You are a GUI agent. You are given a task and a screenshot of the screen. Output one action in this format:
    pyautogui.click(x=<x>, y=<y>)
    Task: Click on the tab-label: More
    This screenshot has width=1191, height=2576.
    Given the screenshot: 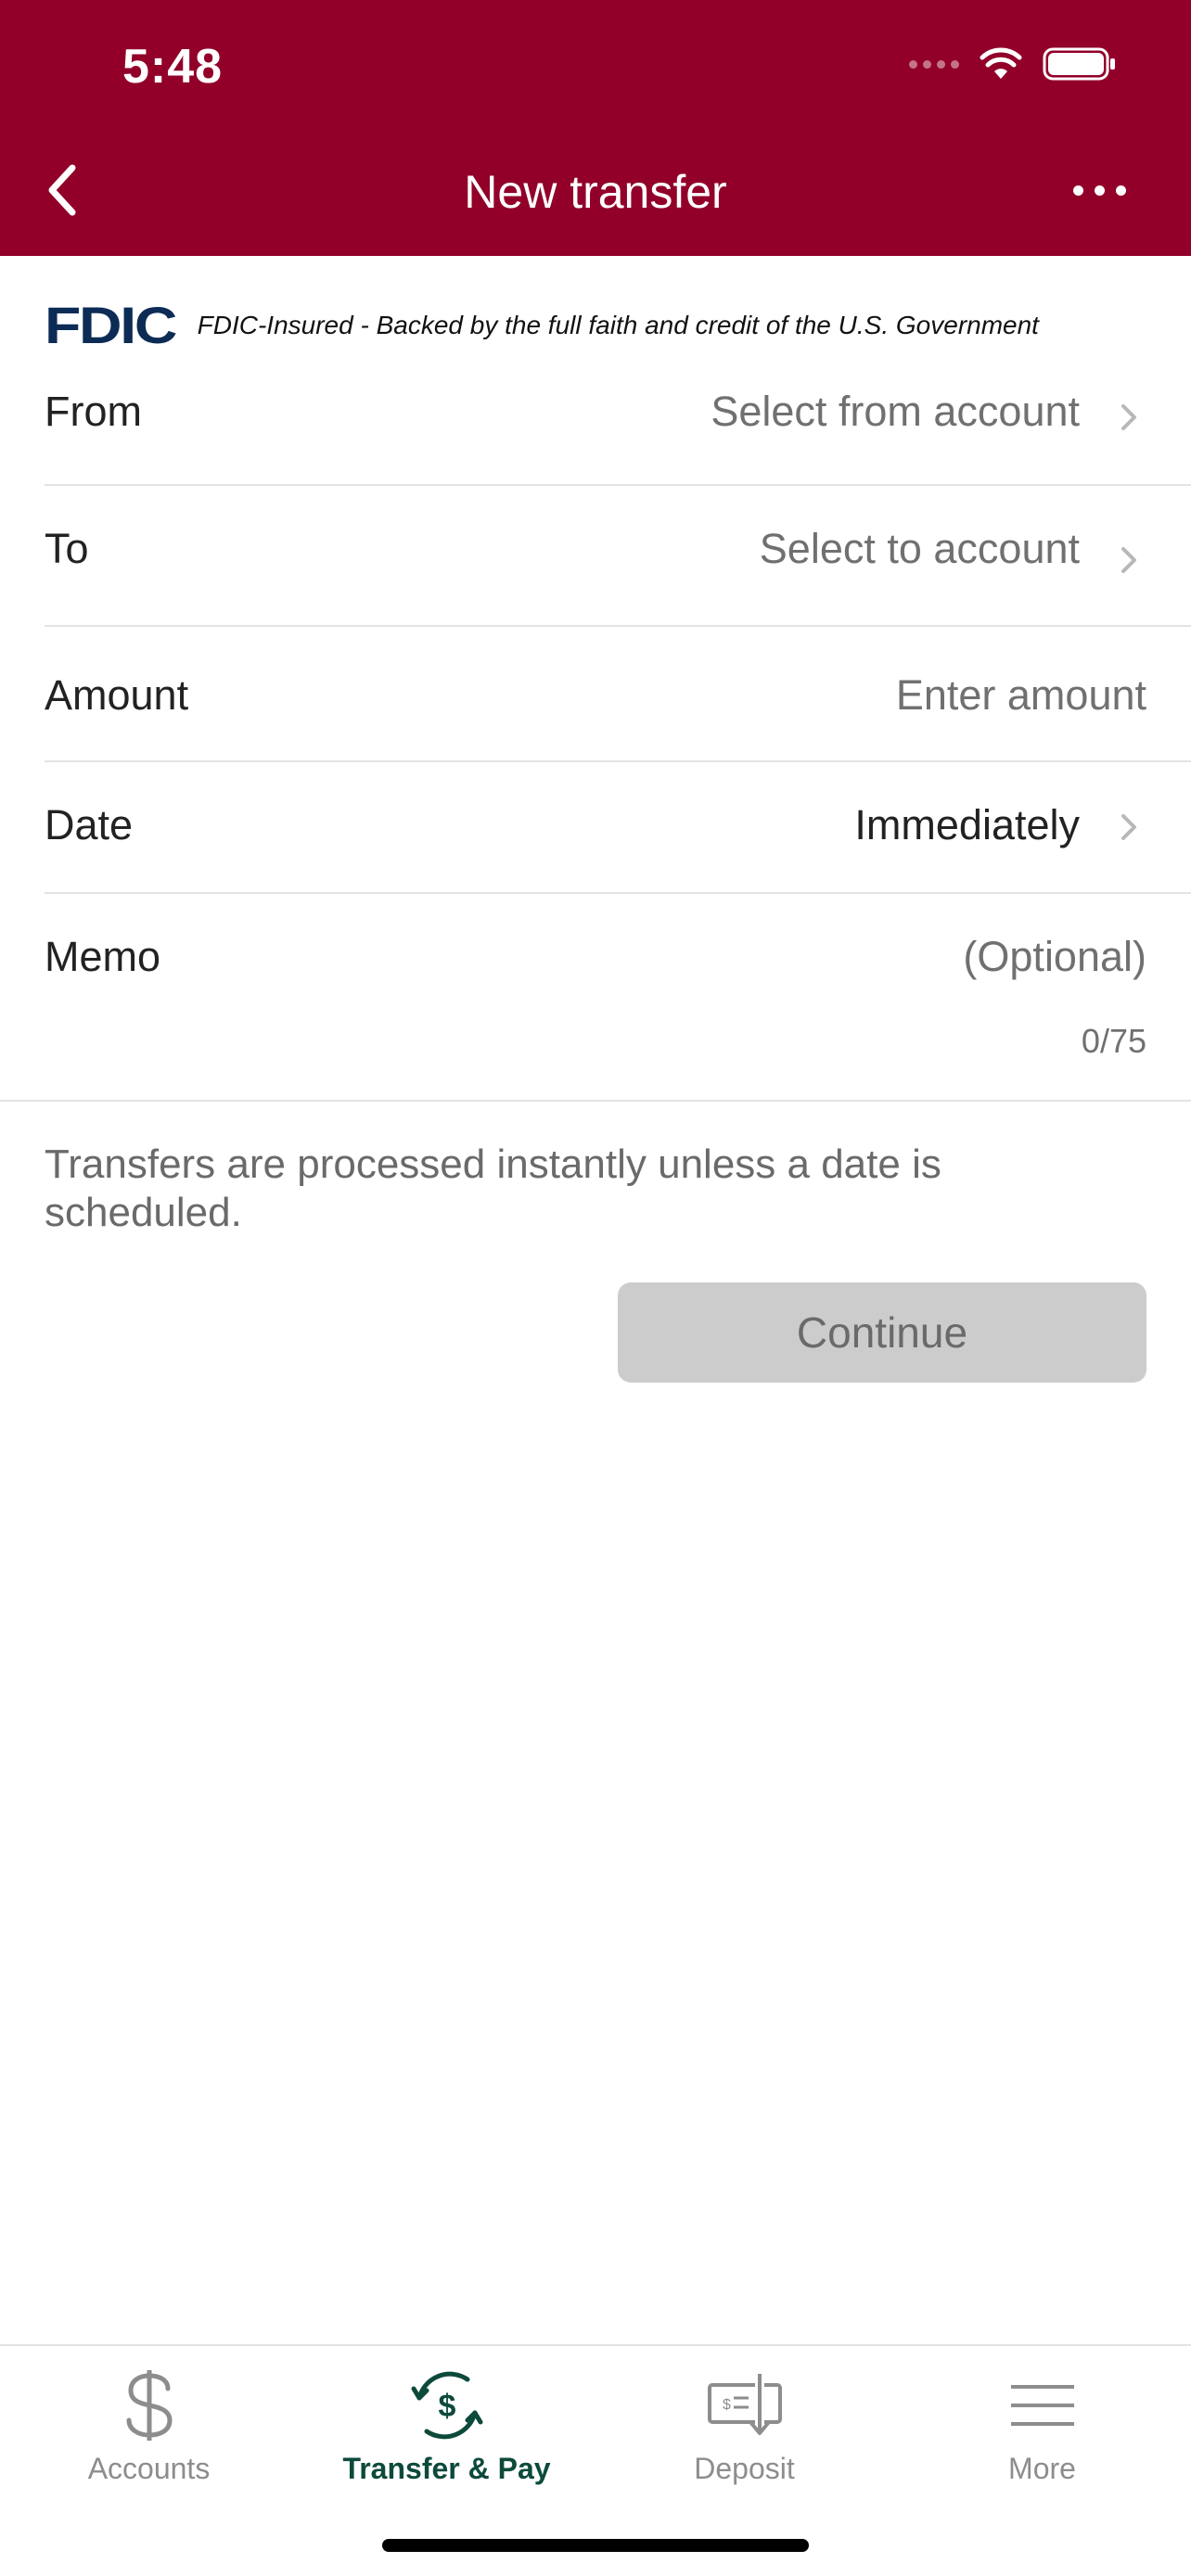 What is the action you would take?
    pyautogui.click(x=1042, y=2468)
    